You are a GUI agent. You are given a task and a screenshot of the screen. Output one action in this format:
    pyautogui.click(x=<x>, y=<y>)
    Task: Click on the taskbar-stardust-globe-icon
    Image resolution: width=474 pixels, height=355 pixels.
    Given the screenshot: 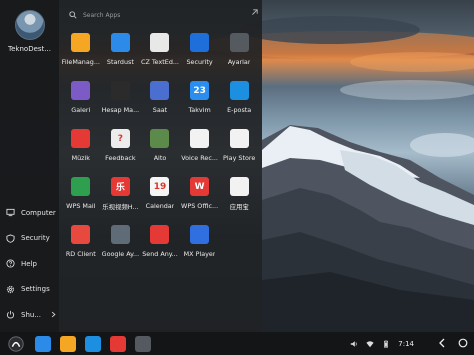 What is the action you would take?
    pyautogui.click(x=43, y=343)
    